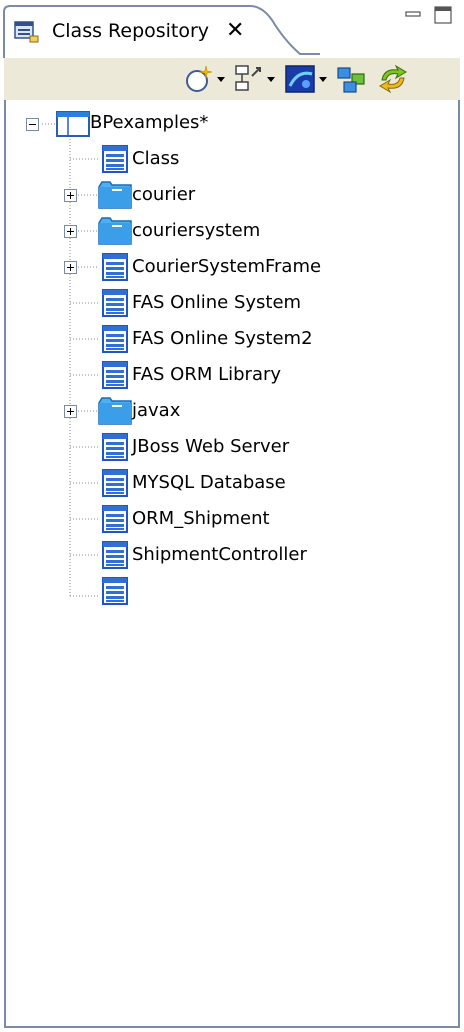  I want to click on tab-class-repository: Class Repository ✕, so click(160, 29).